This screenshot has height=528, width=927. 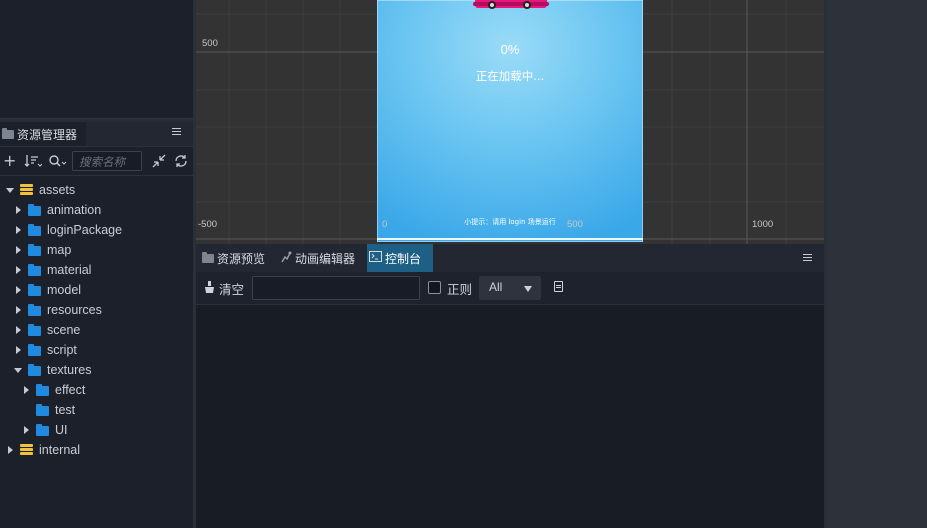 I want to click on tree-item-textures: textures, so click(x=51, y=370).